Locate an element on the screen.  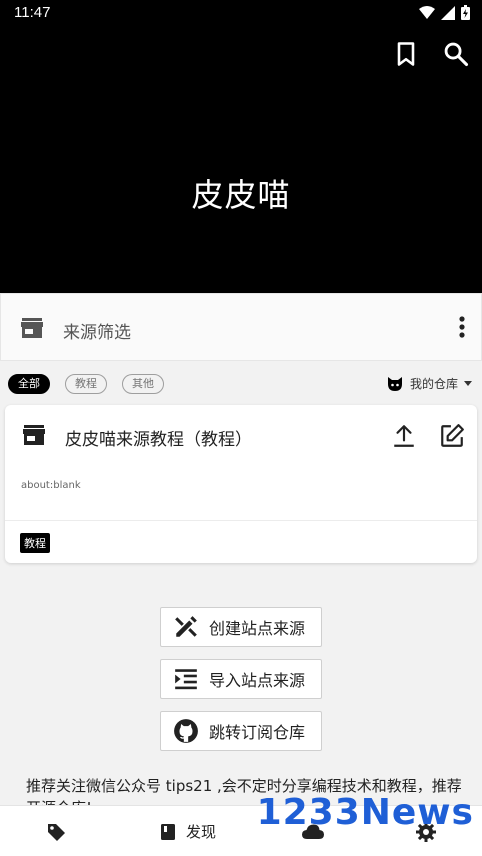
tag-icon is located at coordinates (56, 832).